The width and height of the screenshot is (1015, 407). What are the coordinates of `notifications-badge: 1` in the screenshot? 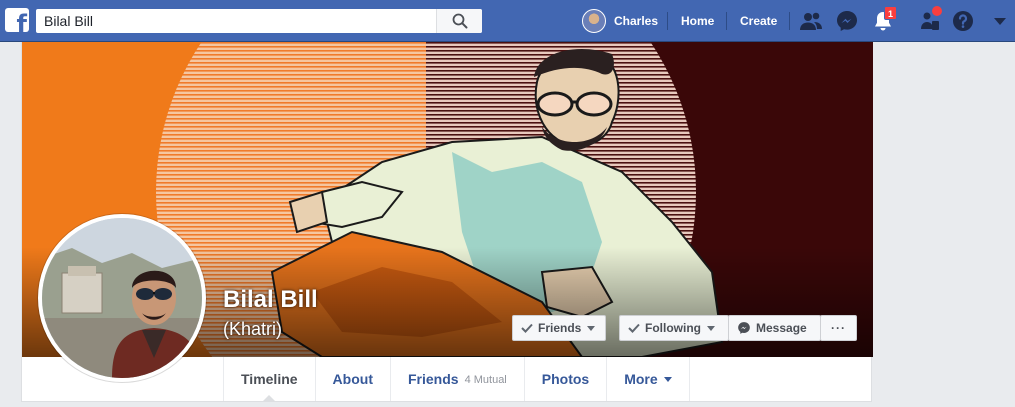 It's located at (890, 13).